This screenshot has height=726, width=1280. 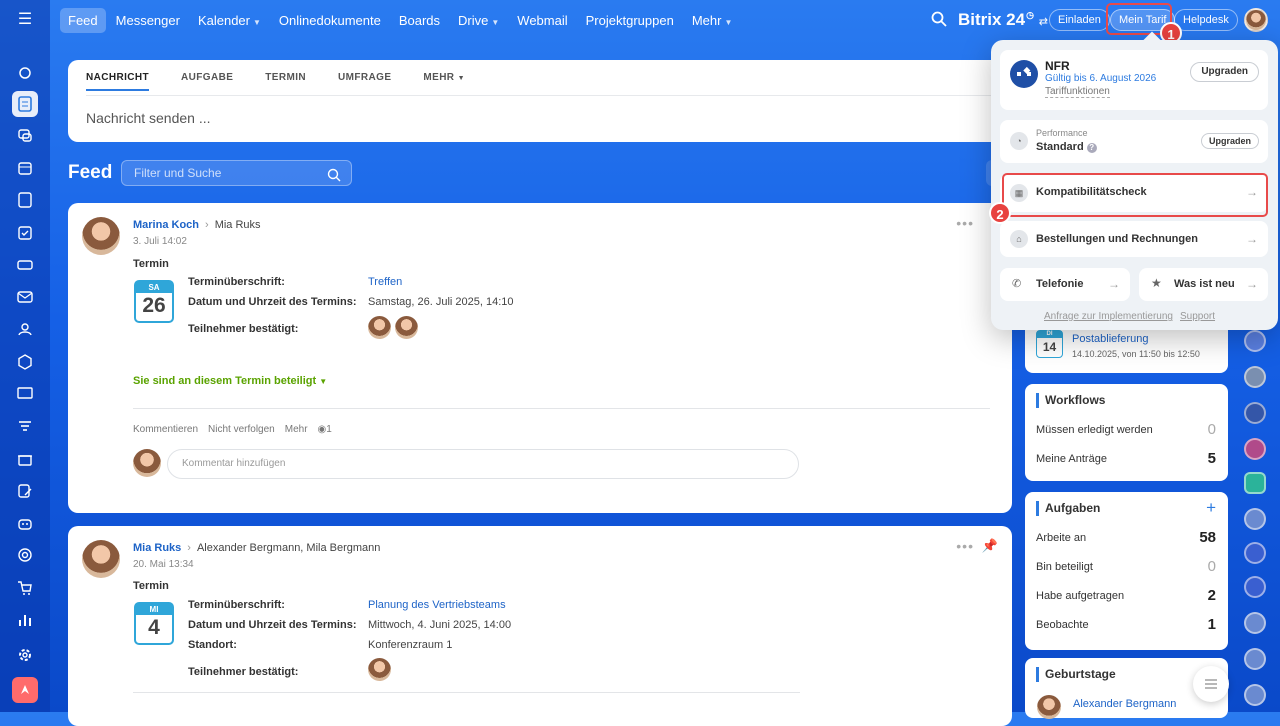 What do you see at coordinates (25, 523) in the screenshot?
I see `robot-icon` at bounding box center [25, 523].